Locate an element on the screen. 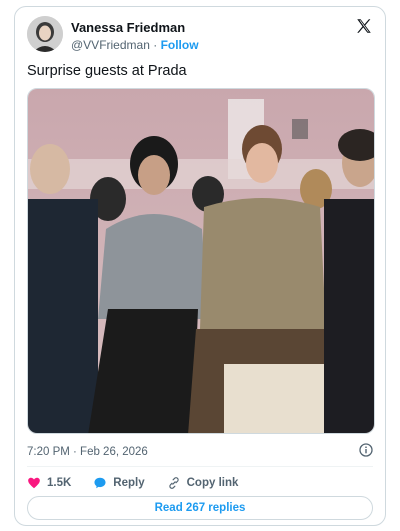 The height and width of the screenshot is (531, 400). info-icon is located at coordinates (366, 450).